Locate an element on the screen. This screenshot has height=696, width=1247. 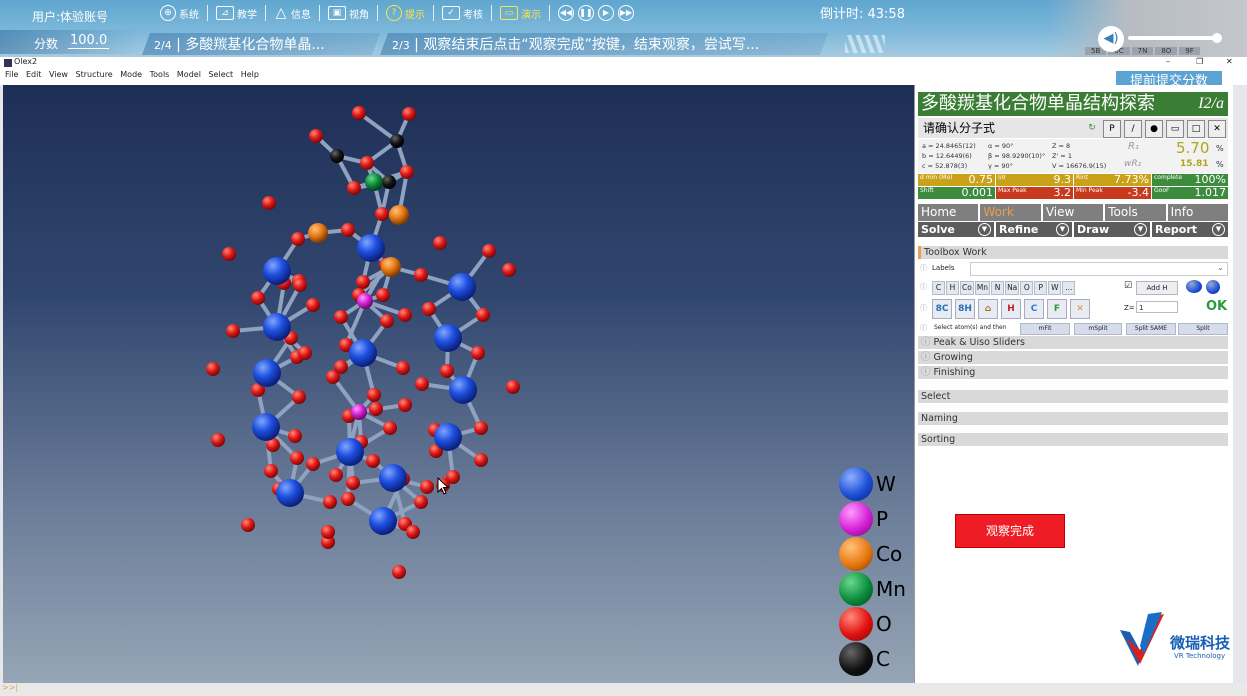
atom-c is located at coordinates (397, 141).